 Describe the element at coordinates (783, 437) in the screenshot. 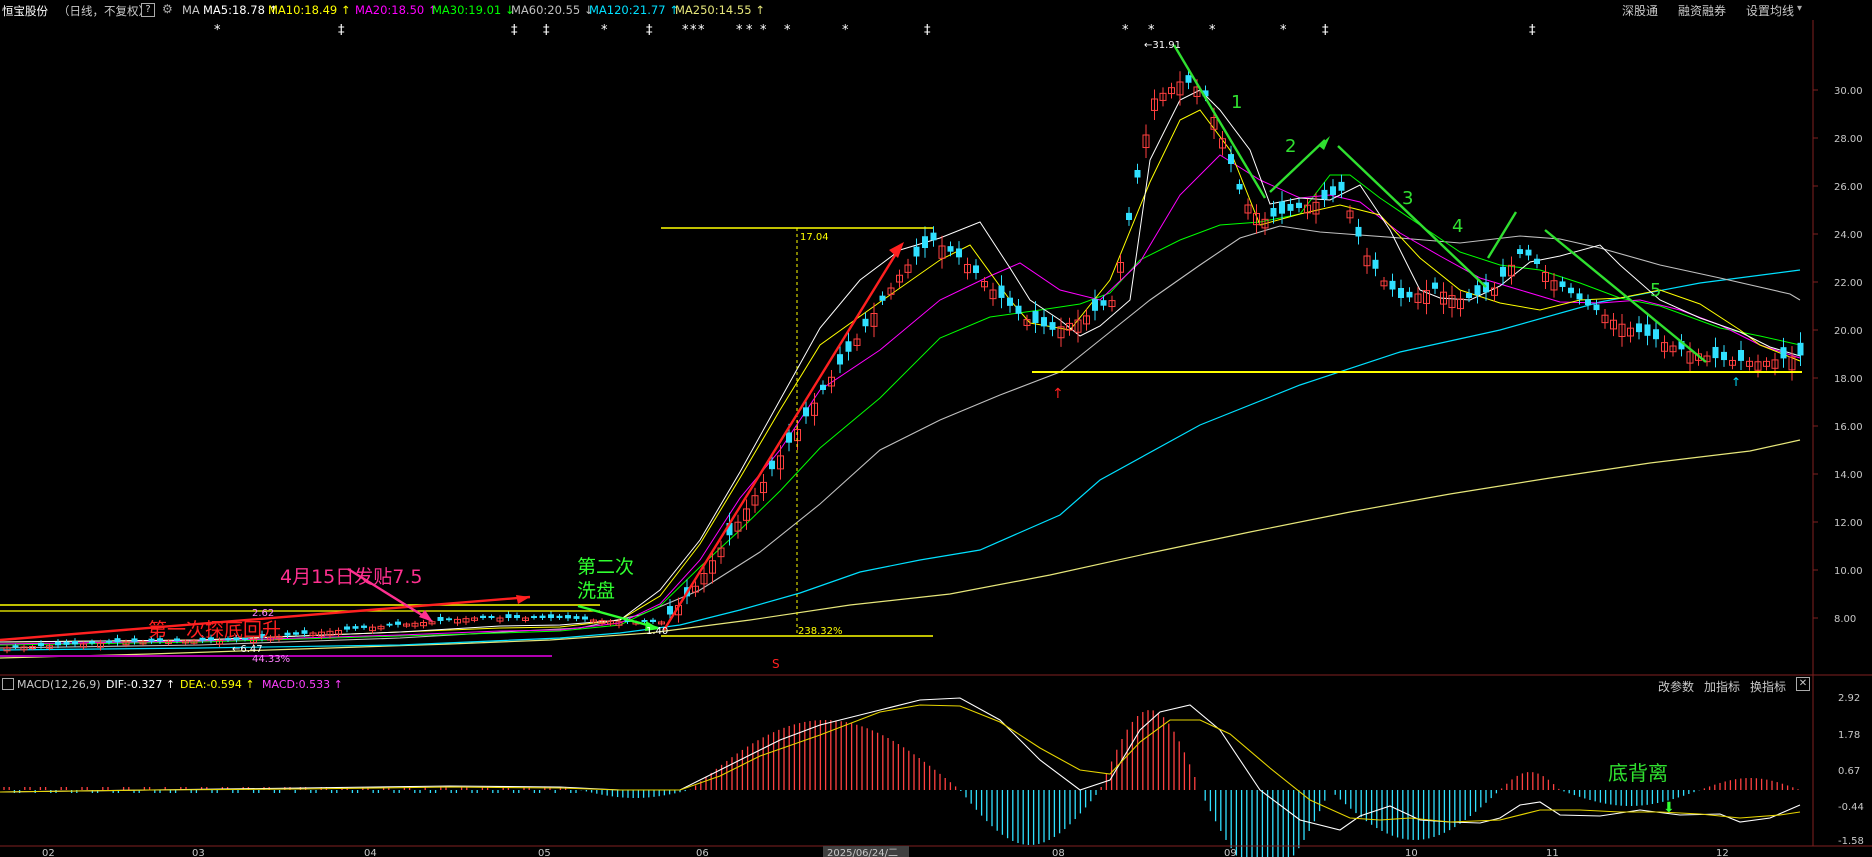

I see `uptrend-arrow-main` at that location.